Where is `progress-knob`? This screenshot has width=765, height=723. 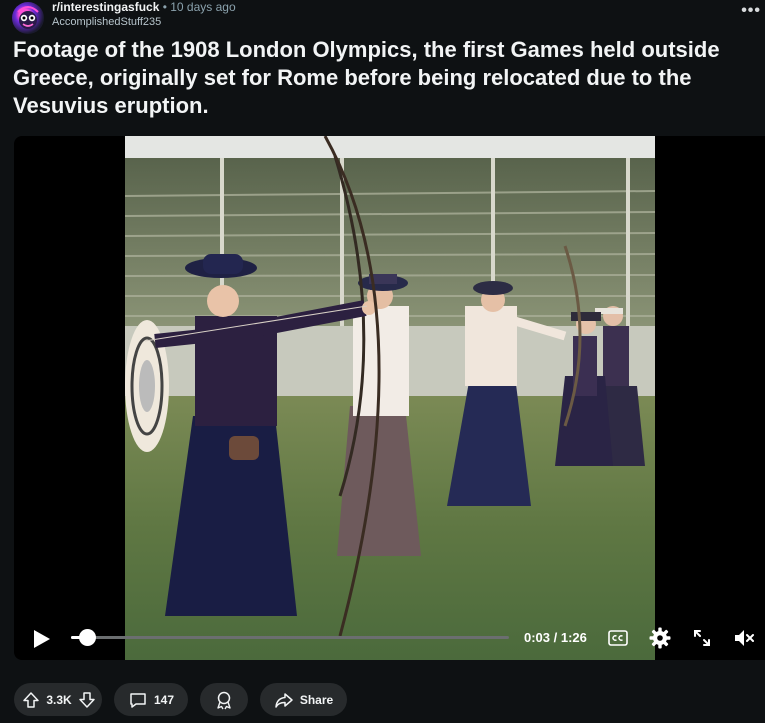 progress-knob is located at coordinates (87, 637).